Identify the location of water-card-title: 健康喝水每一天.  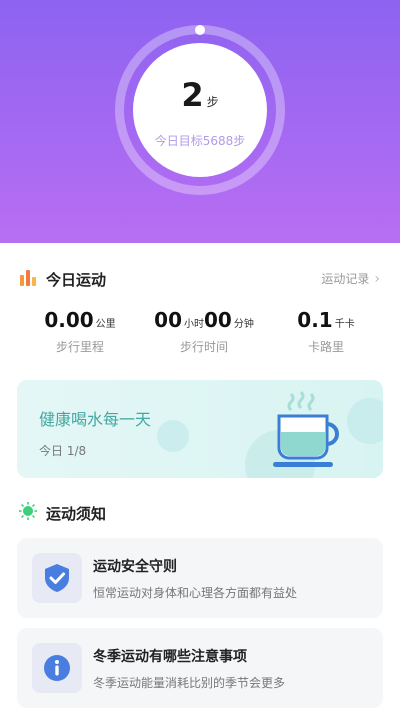
(95, 419).